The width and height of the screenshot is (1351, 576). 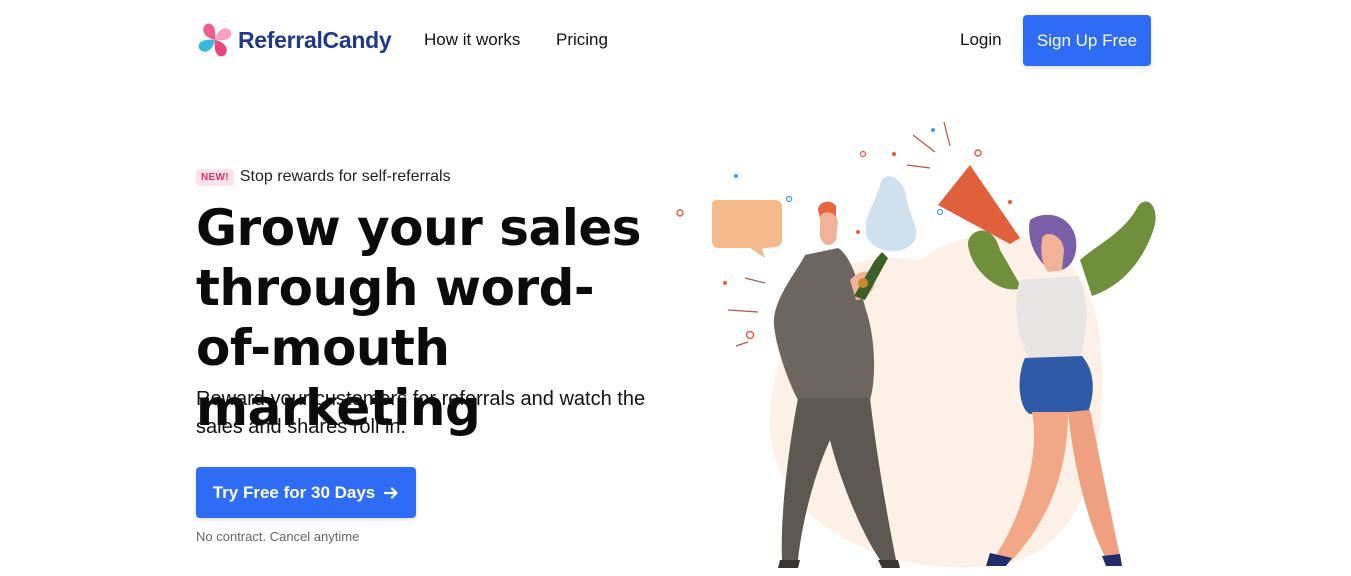 What do you see at coordinates (472, 40) in the screenshot?
I see `nav-how-it-works: How it works` at bounding box center [472, 40].